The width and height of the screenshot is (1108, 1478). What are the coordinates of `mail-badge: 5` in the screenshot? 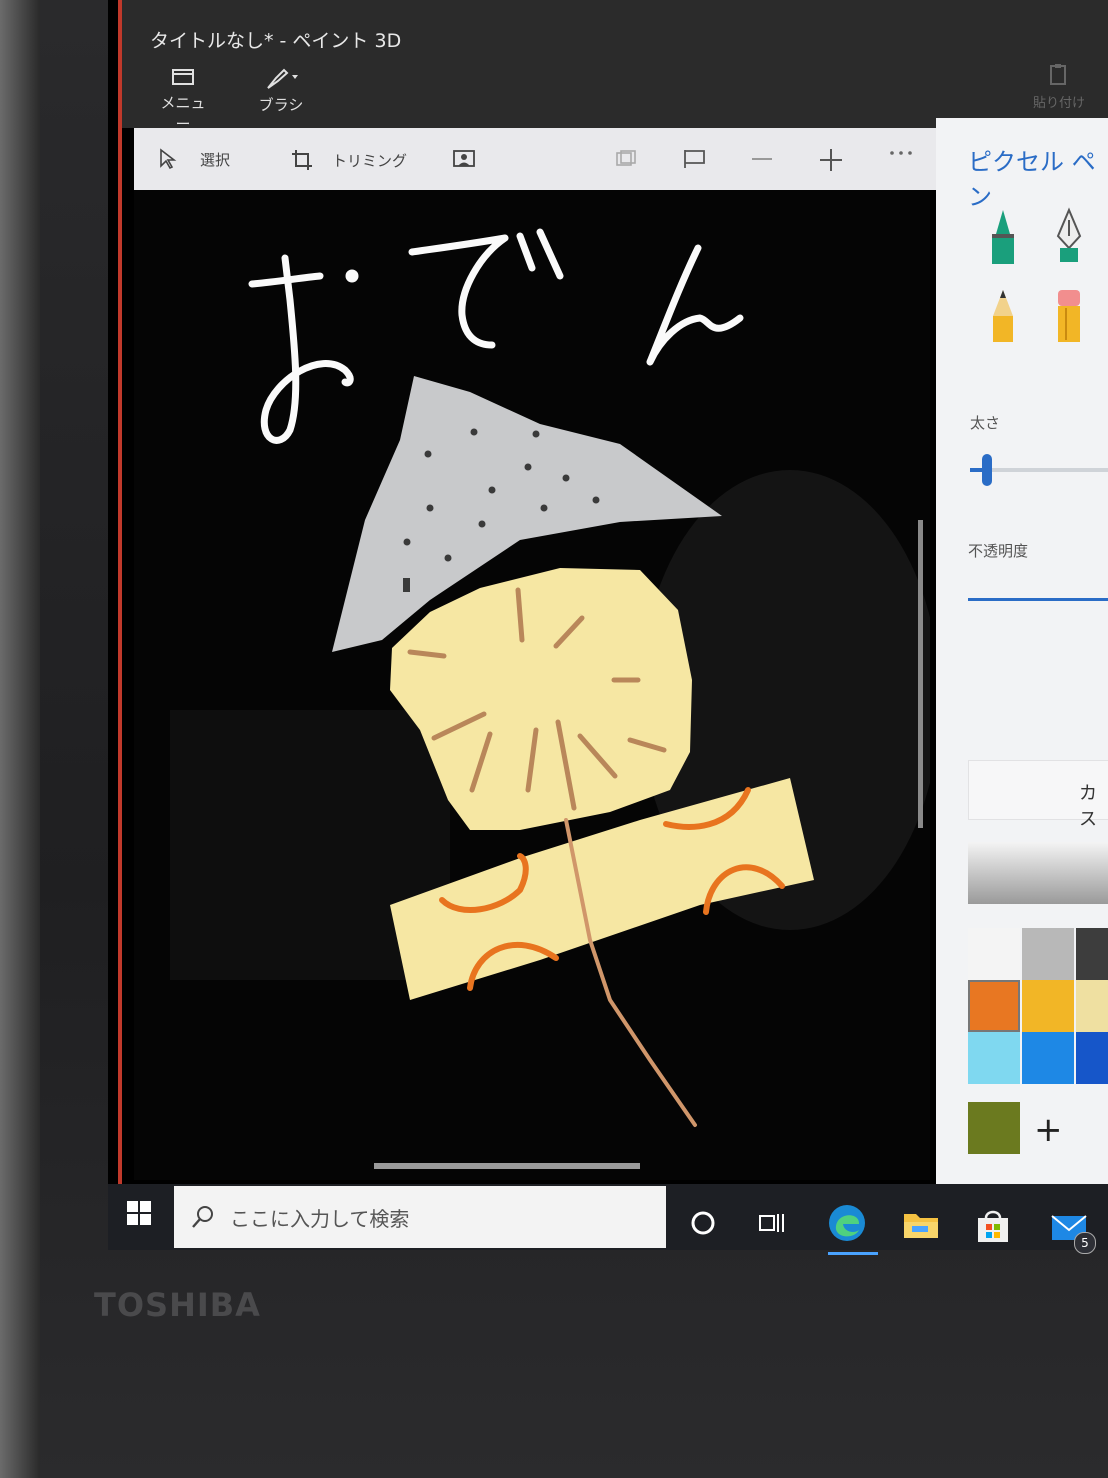 It's located at (1085, 1243).